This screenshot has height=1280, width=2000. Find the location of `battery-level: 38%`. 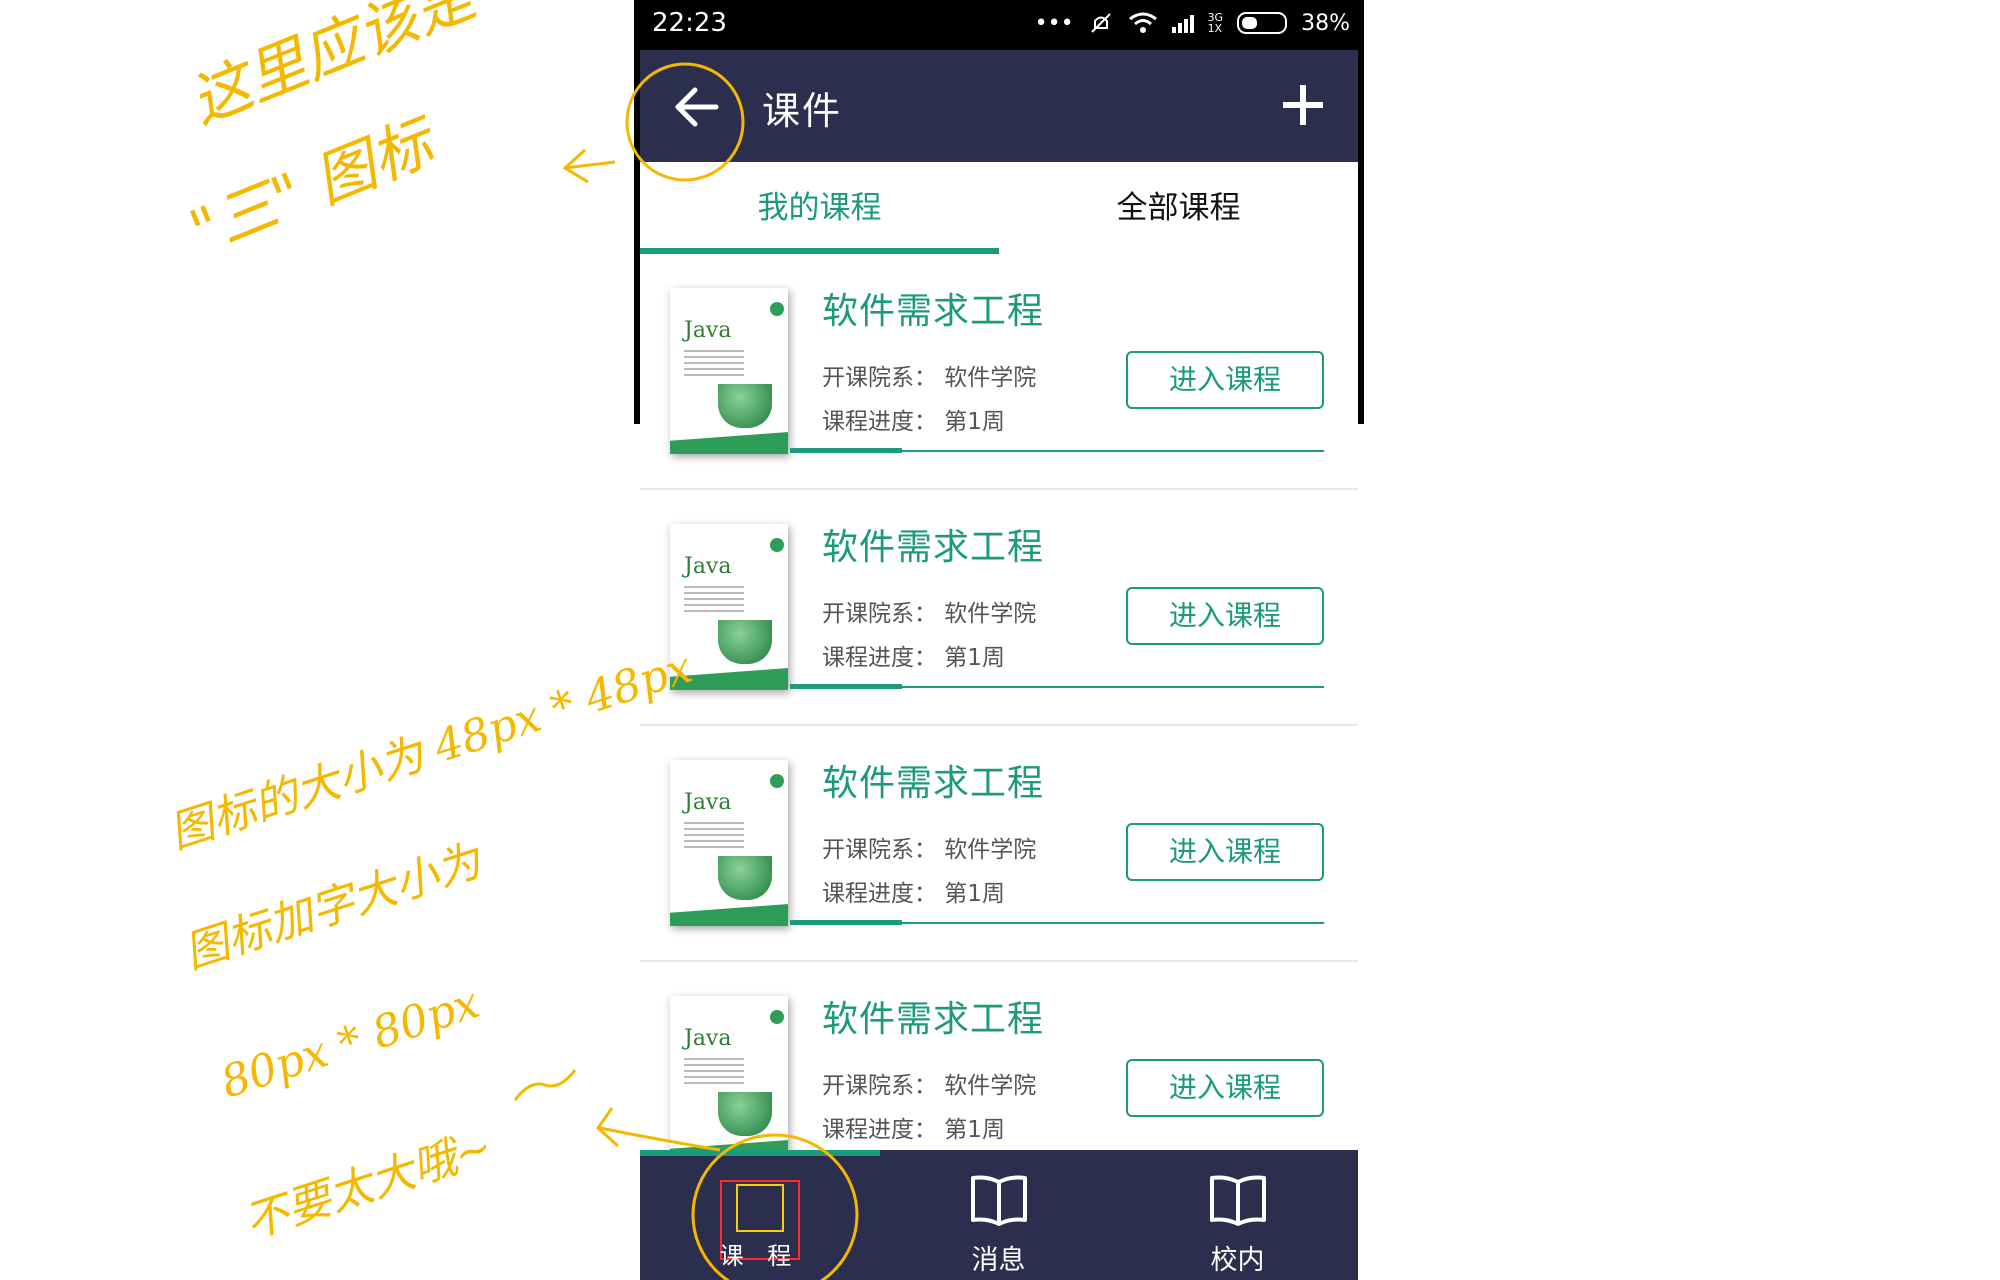

battery-level: 38% is located at coordinates (1325, 23).